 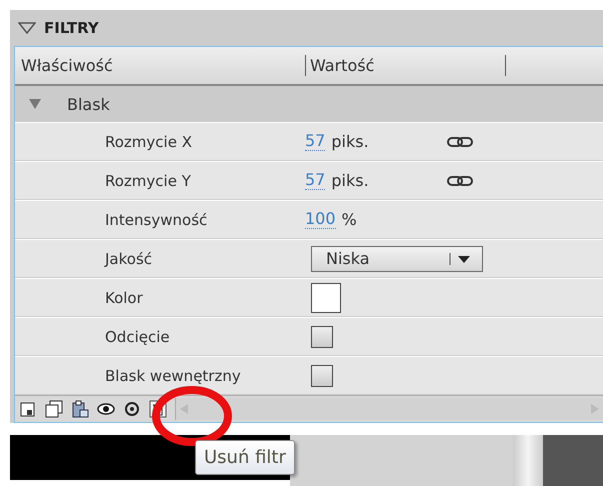 What do you see at coordinates (132, 409) in the screenshot?
I see `reset-icon` at bounding box center [132, 409].